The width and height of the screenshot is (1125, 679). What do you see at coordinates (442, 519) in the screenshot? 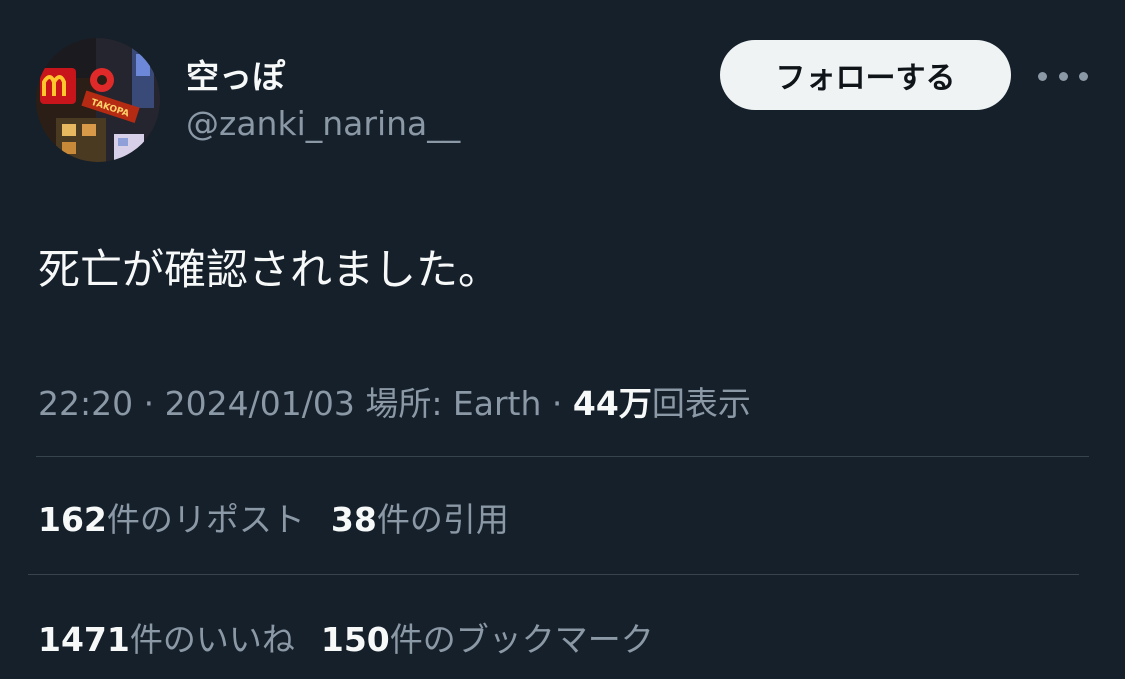
I see `quotes-label: 件の引用` at bounding box center [442, 519].